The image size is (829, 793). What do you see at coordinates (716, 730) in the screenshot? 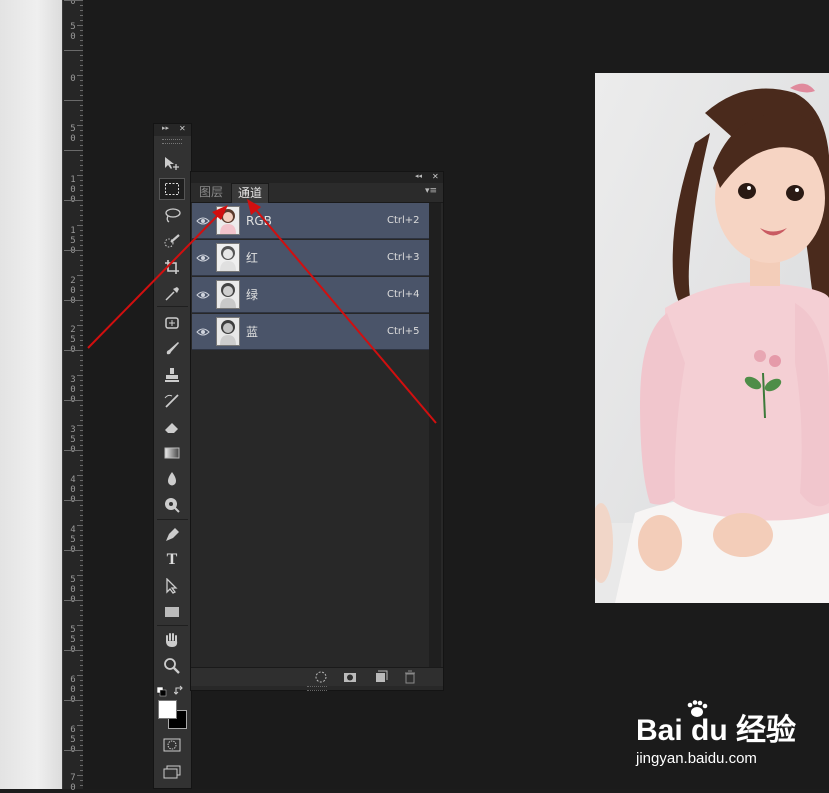
I see `baidu-jingyan-logo: Bai du 经验` at bounding box center [716, 730].